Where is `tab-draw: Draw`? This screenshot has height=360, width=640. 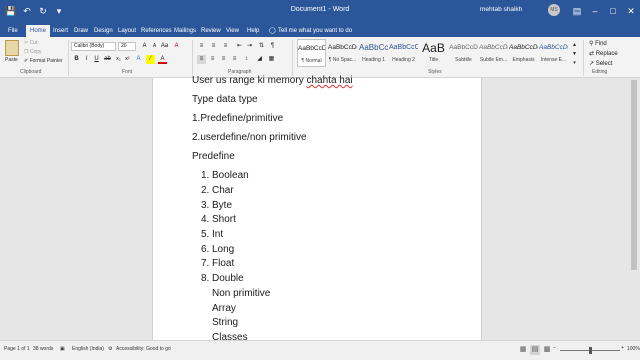
tab-draw: Draw is located at coordinates (81, 31).